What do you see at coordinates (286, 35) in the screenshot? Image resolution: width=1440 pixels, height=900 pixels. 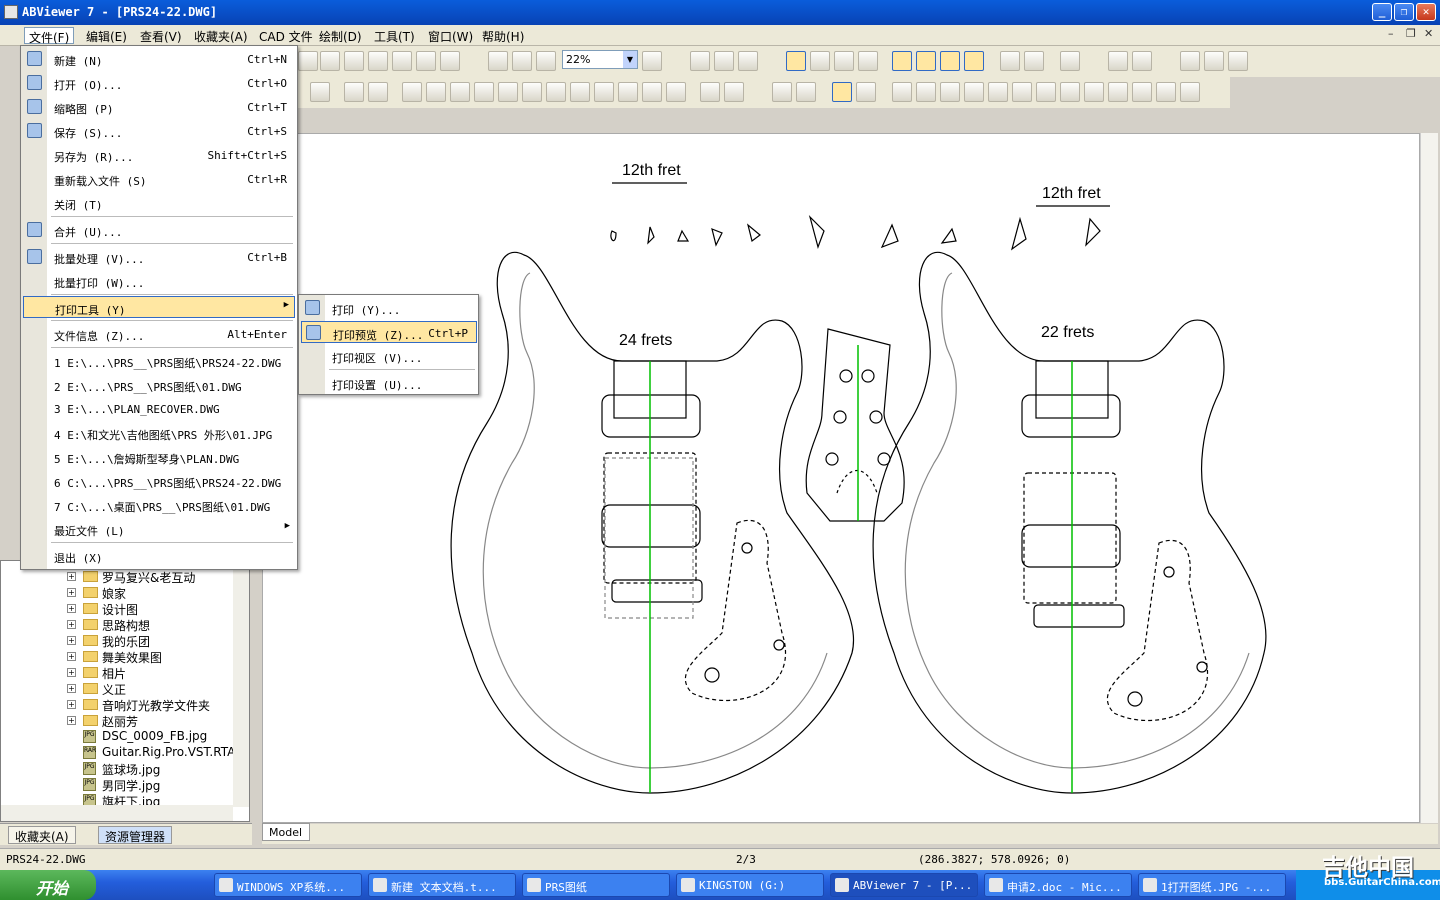 I see `menu-cad-file: CAD 文件` at bounding box center [286, 35].